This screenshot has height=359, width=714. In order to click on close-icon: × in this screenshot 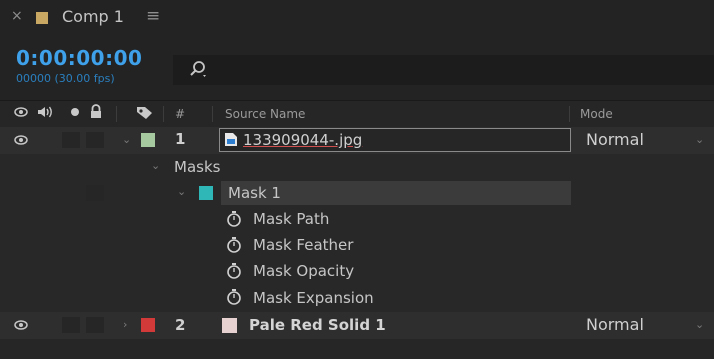, I will do `click(17, 16)`.